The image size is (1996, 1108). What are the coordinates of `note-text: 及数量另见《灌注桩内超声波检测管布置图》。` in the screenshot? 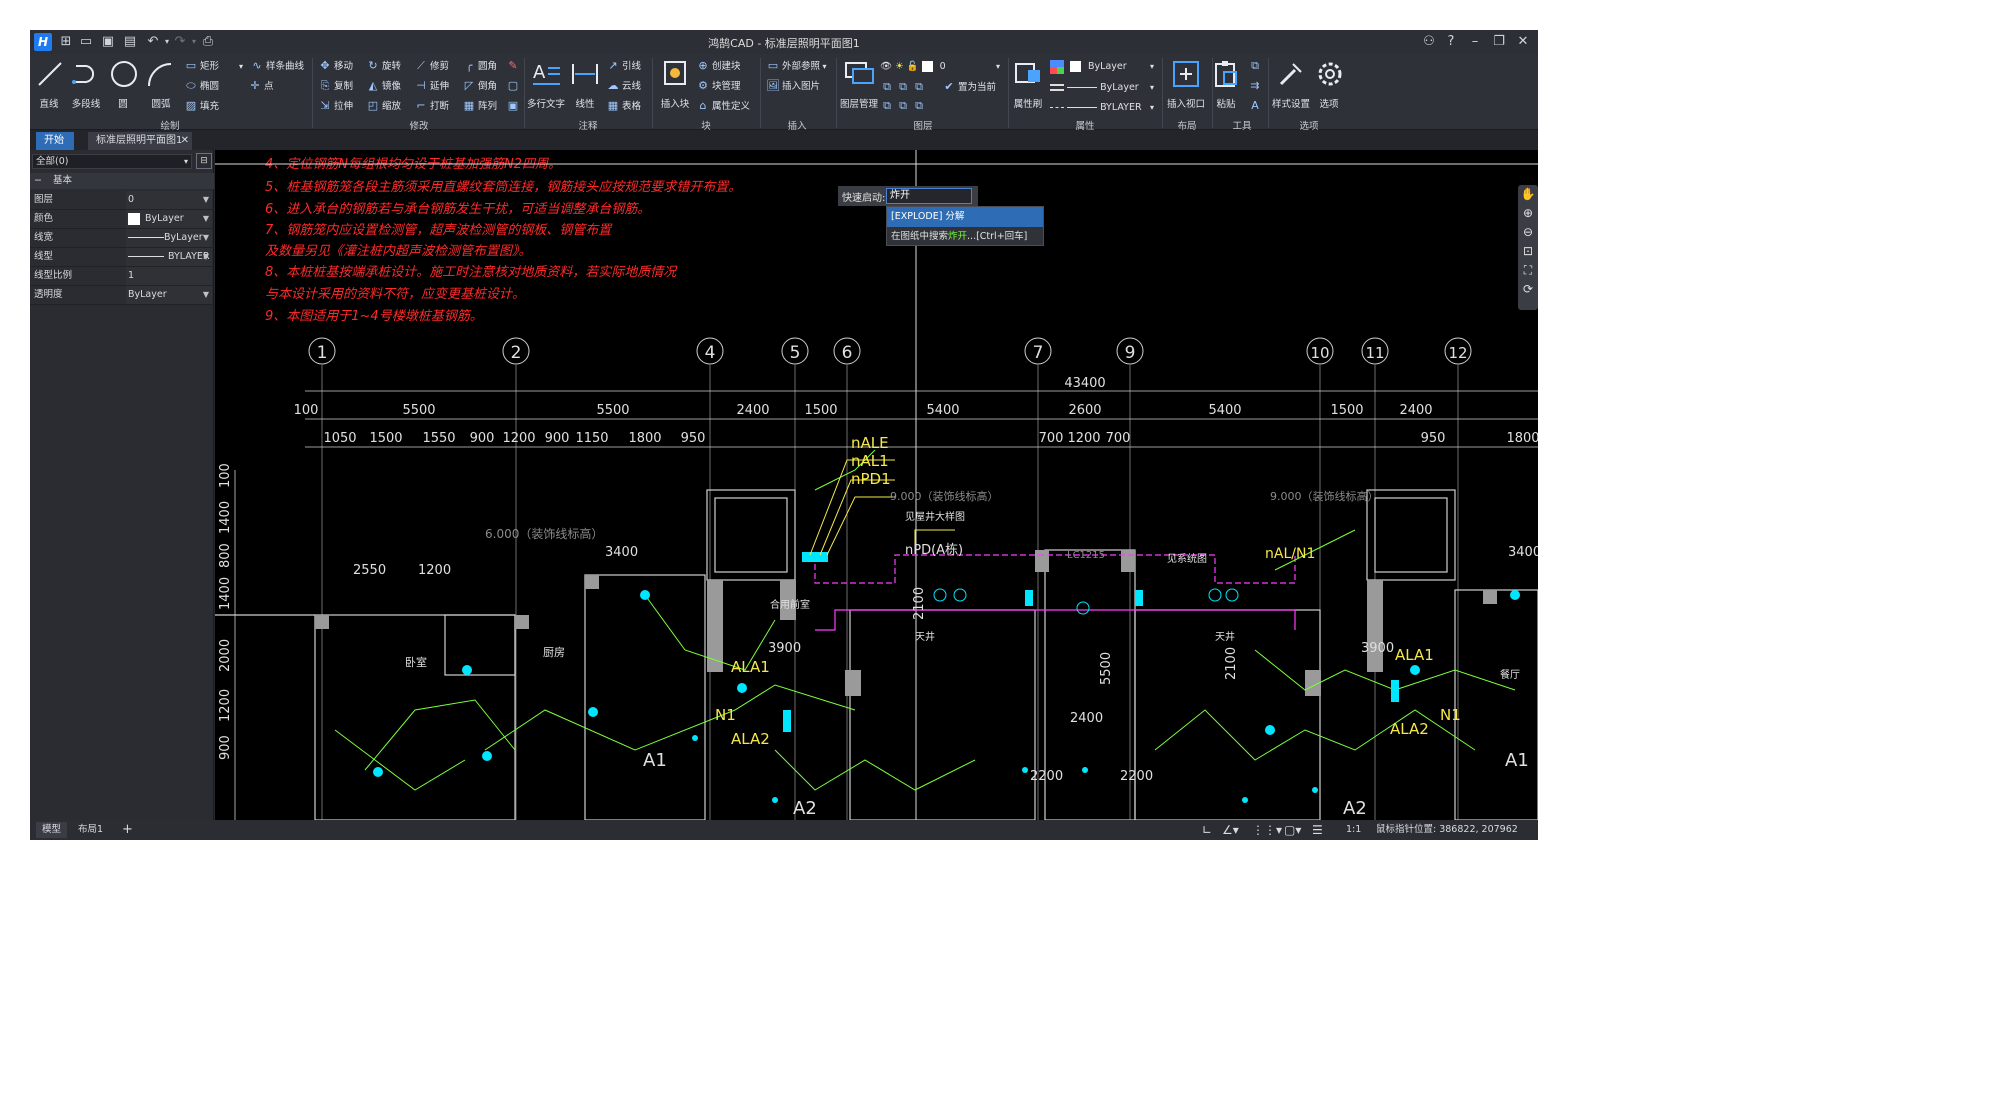 It's located at (398, 251).